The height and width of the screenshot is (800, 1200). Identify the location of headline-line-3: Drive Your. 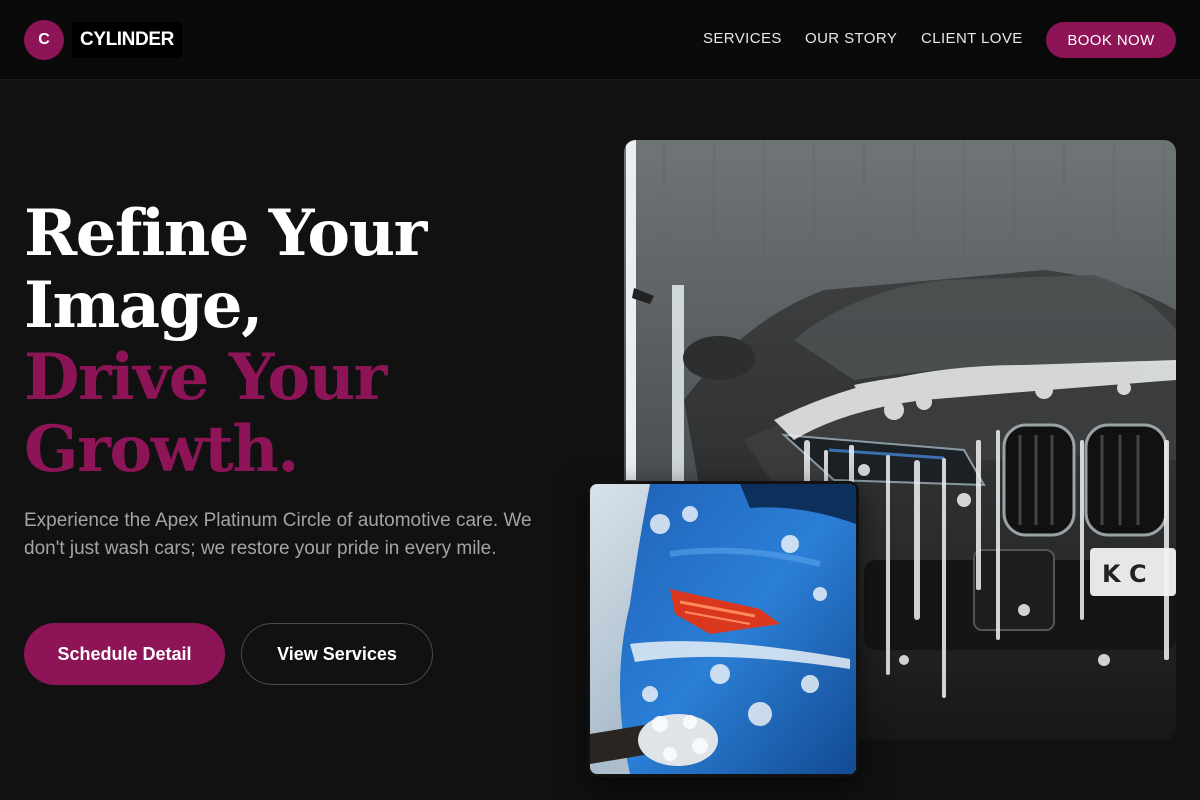
(205, 377).